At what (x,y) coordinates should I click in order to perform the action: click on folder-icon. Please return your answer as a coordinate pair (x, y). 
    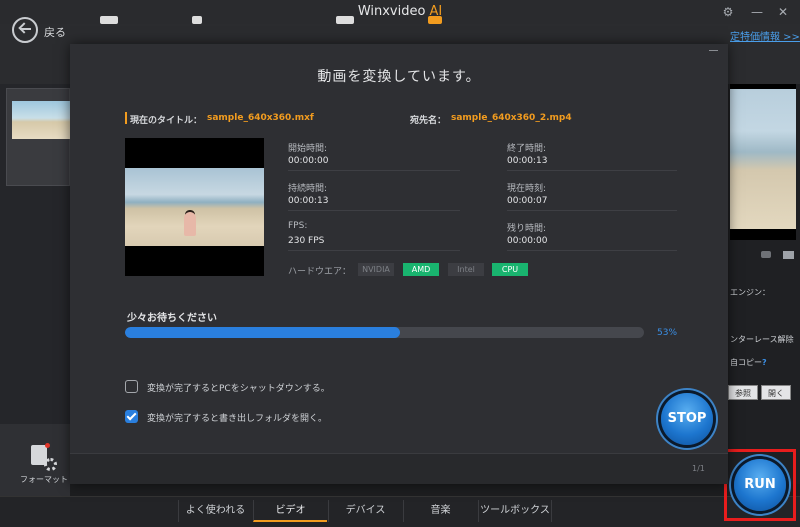
    Looking at the image, I should click on (788, 255).